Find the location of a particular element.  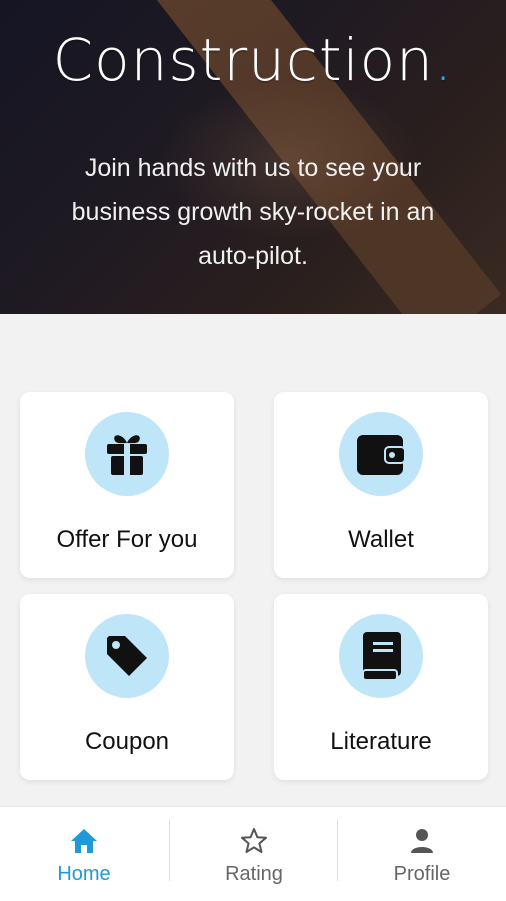

offer-icon-circle is located at coordinates (127, 454).